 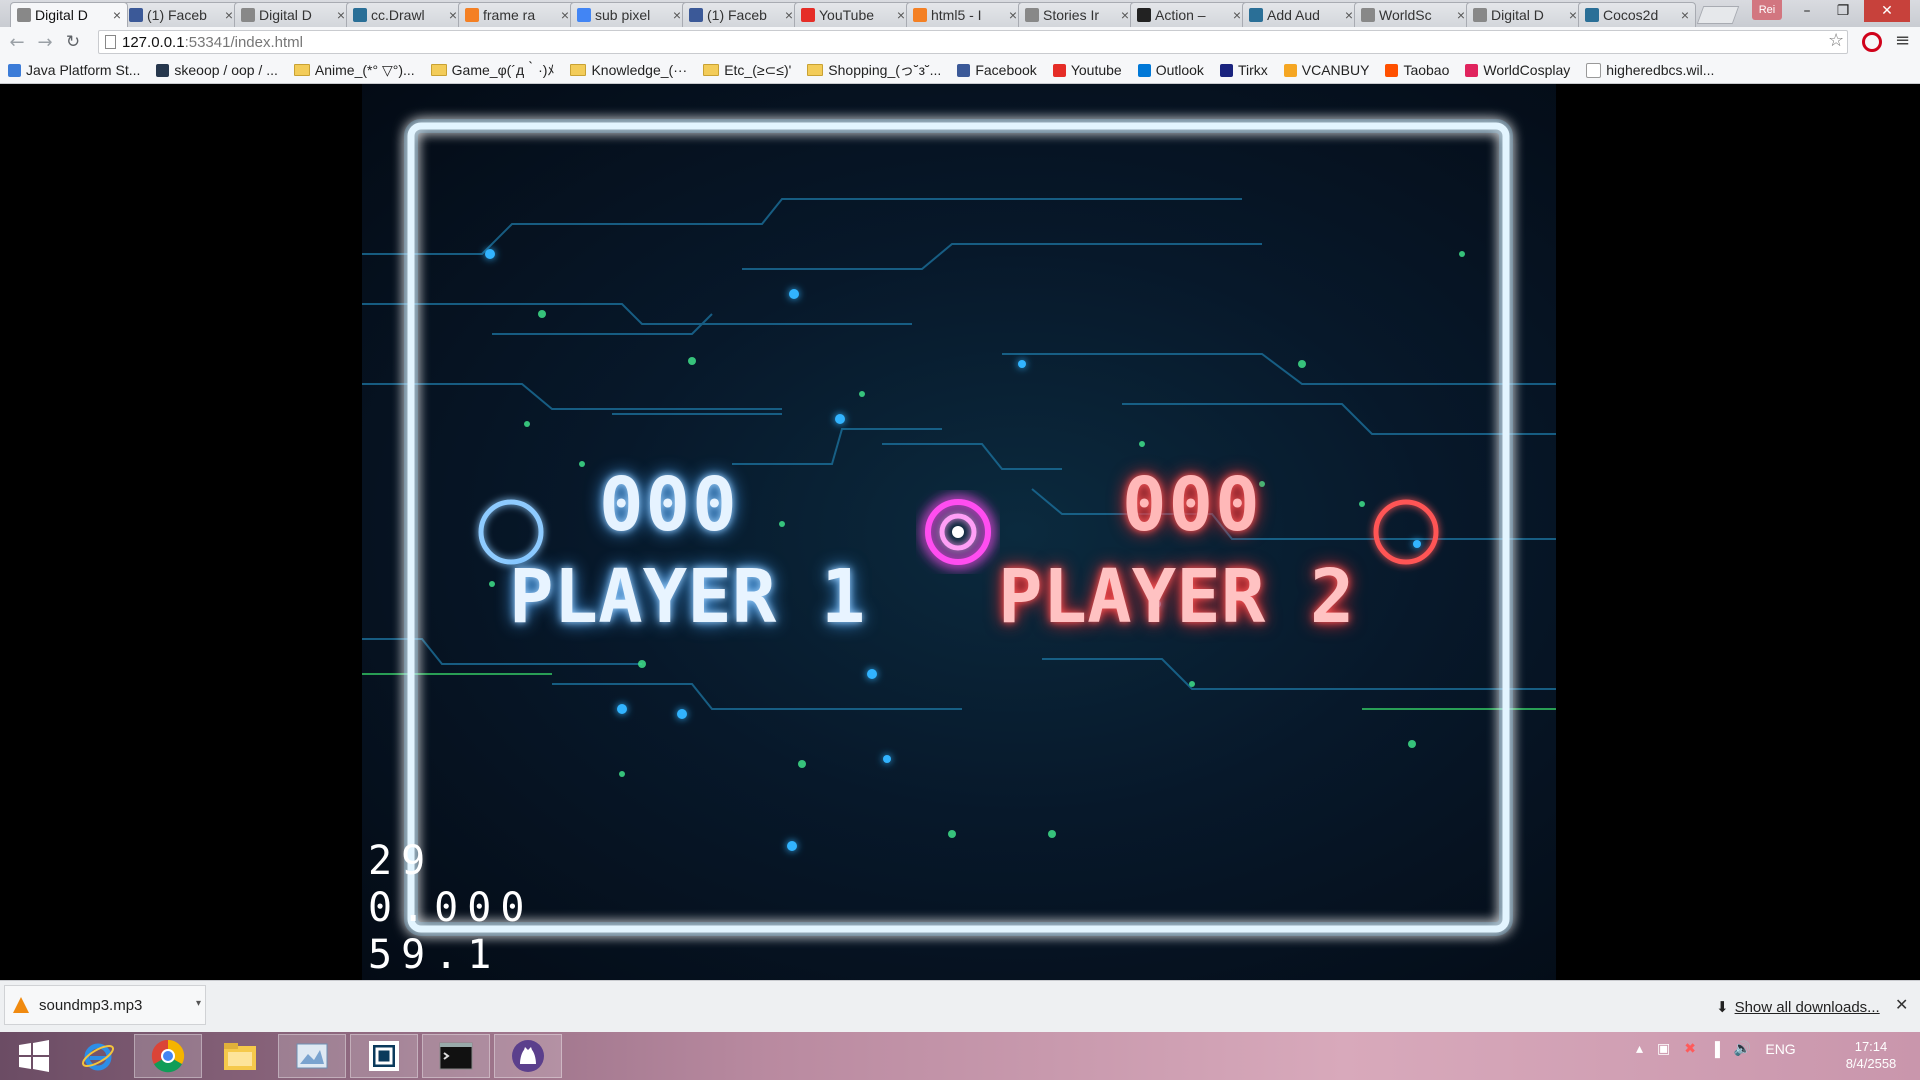 What do you see at coordinates (1902, 40) in the screenshot?
I see `menu-icon: ≡` at bounding box center [1902, 40].